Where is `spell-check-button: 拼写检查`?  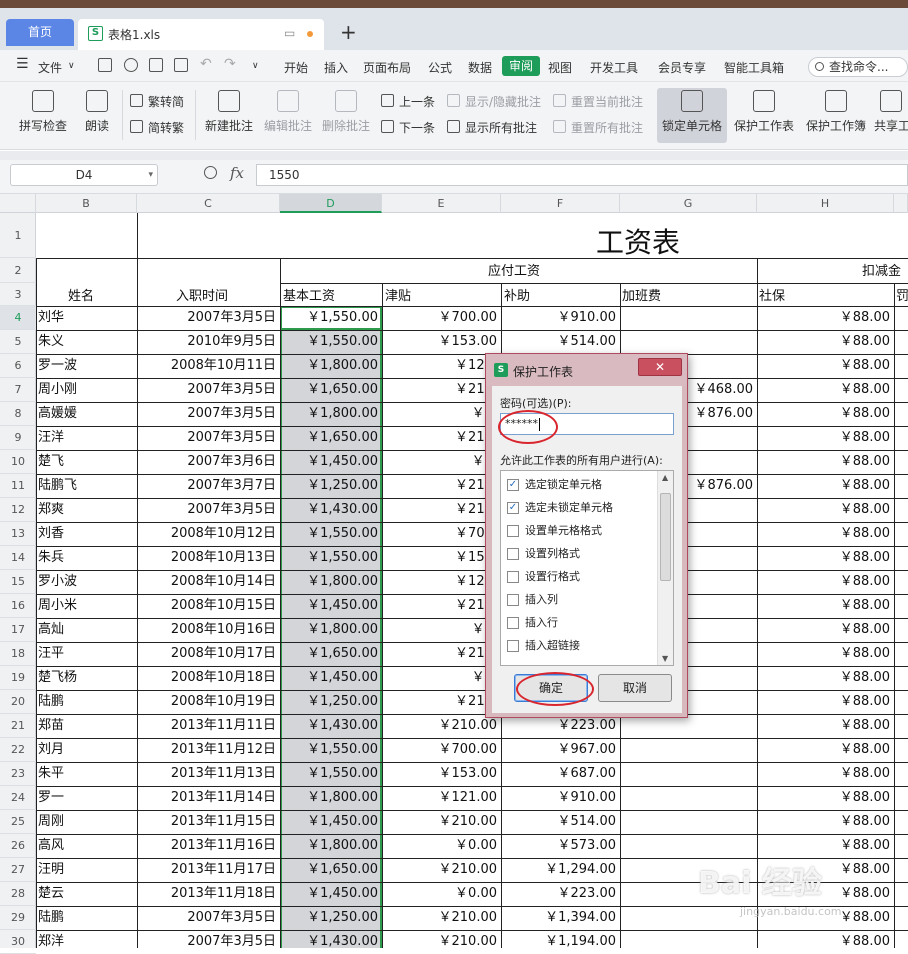 spell-check-button: 拼写检查 is located at coordinates (43, 112).